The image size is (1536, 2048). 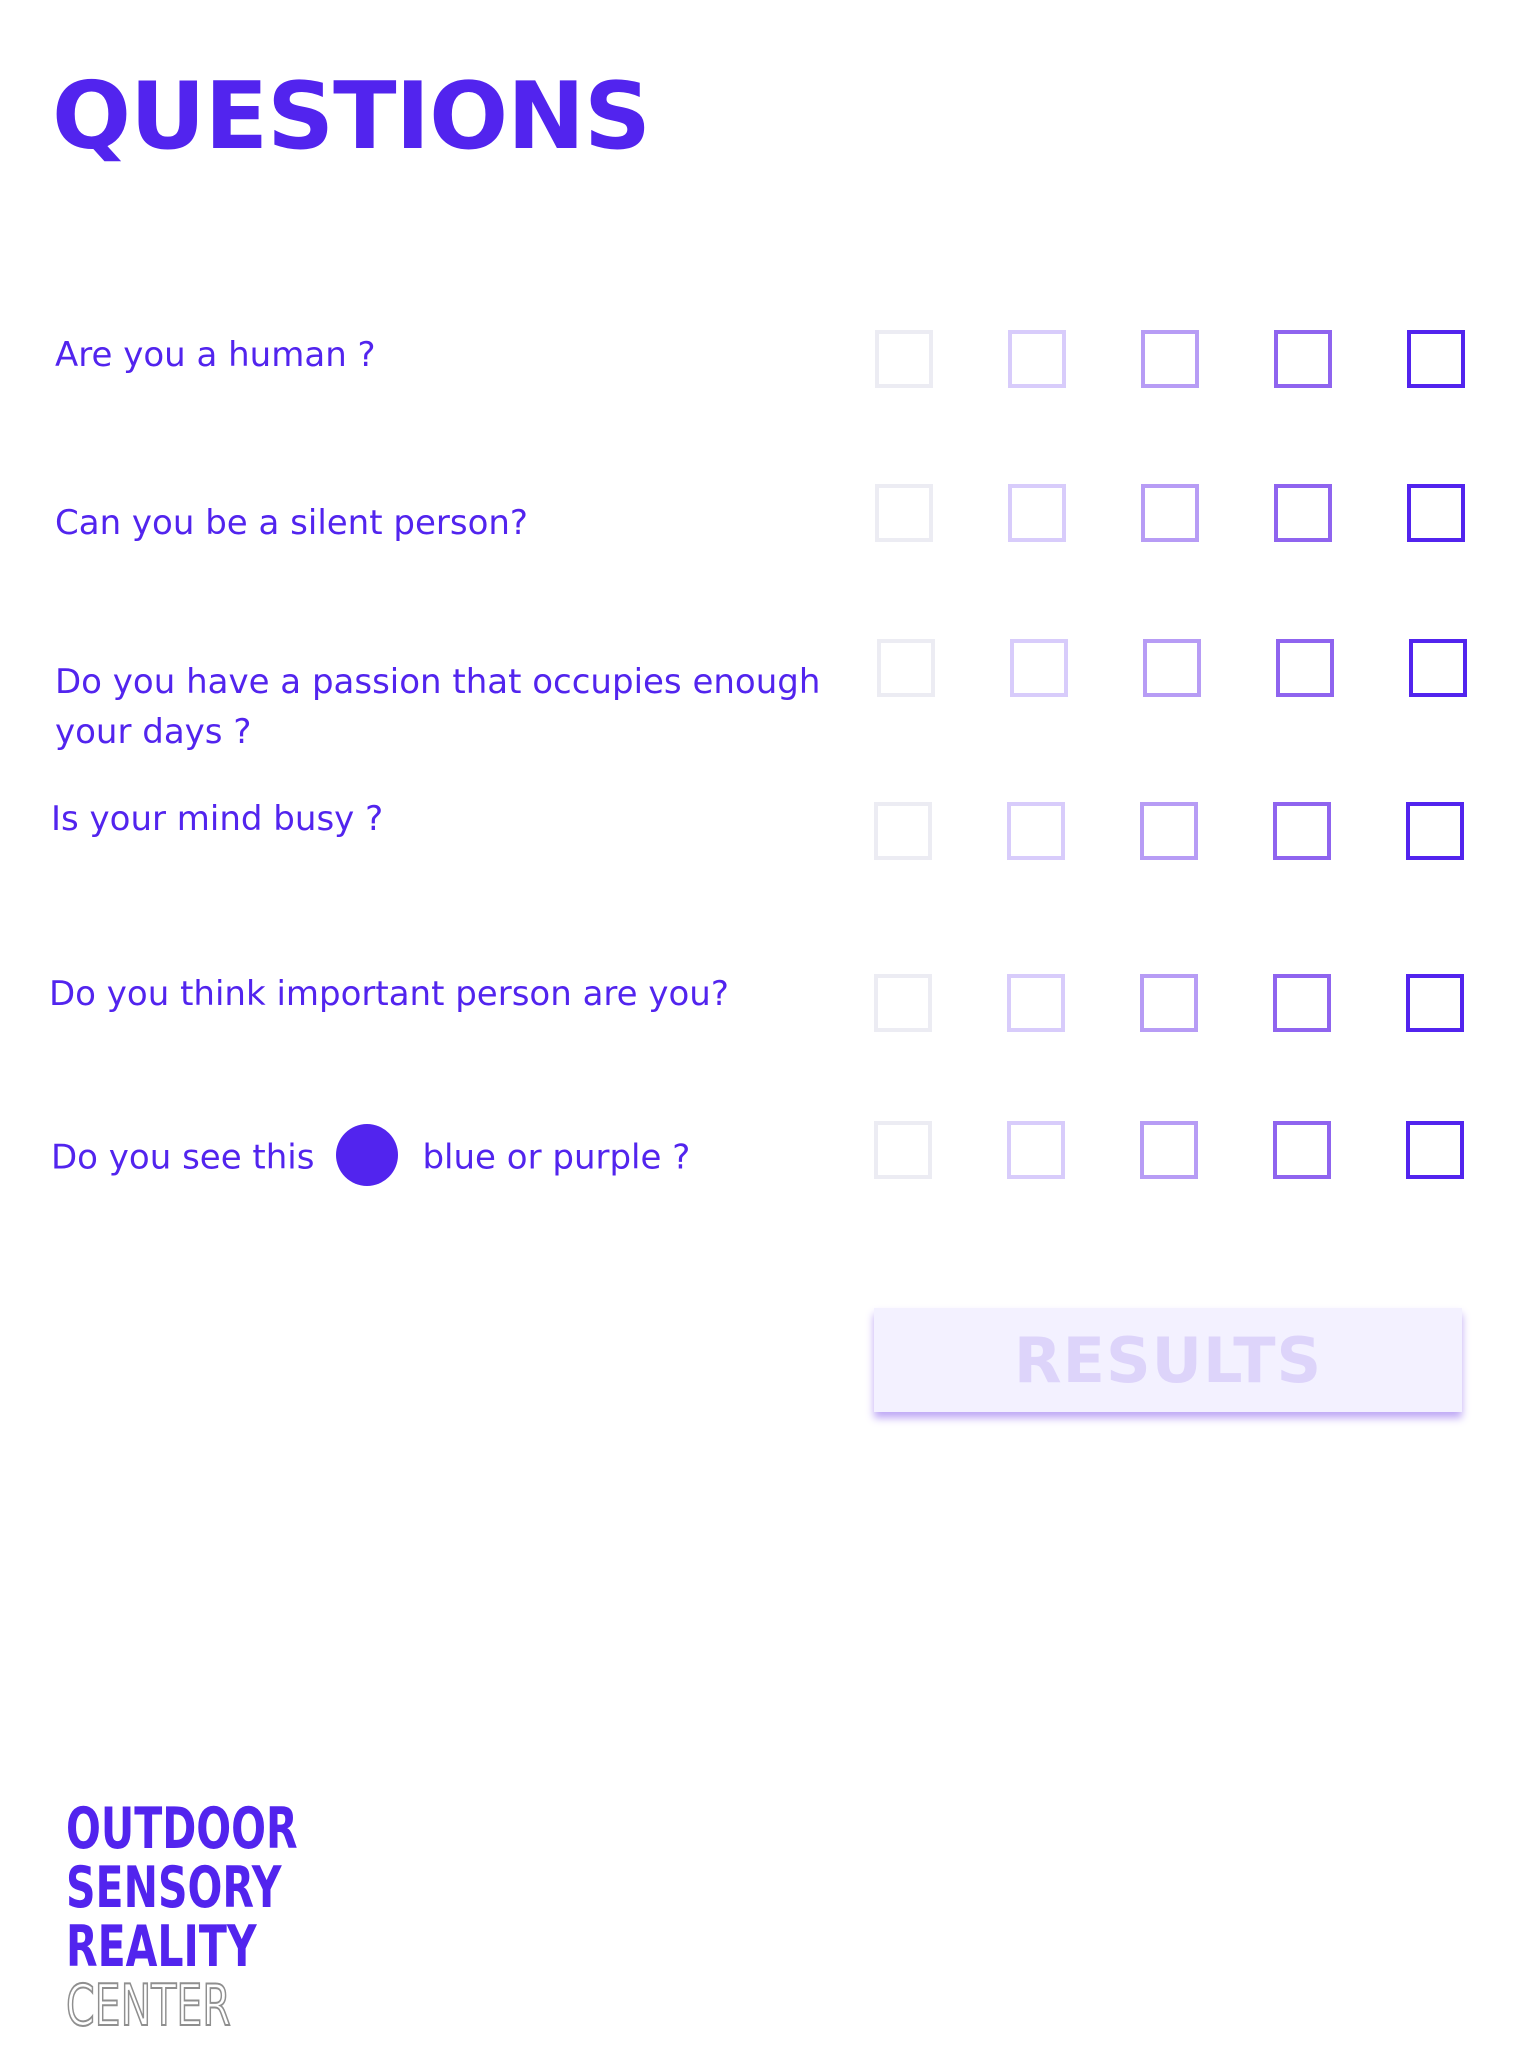 I want to click on logo-line: SENSORY, so click(x=174, y=1888).